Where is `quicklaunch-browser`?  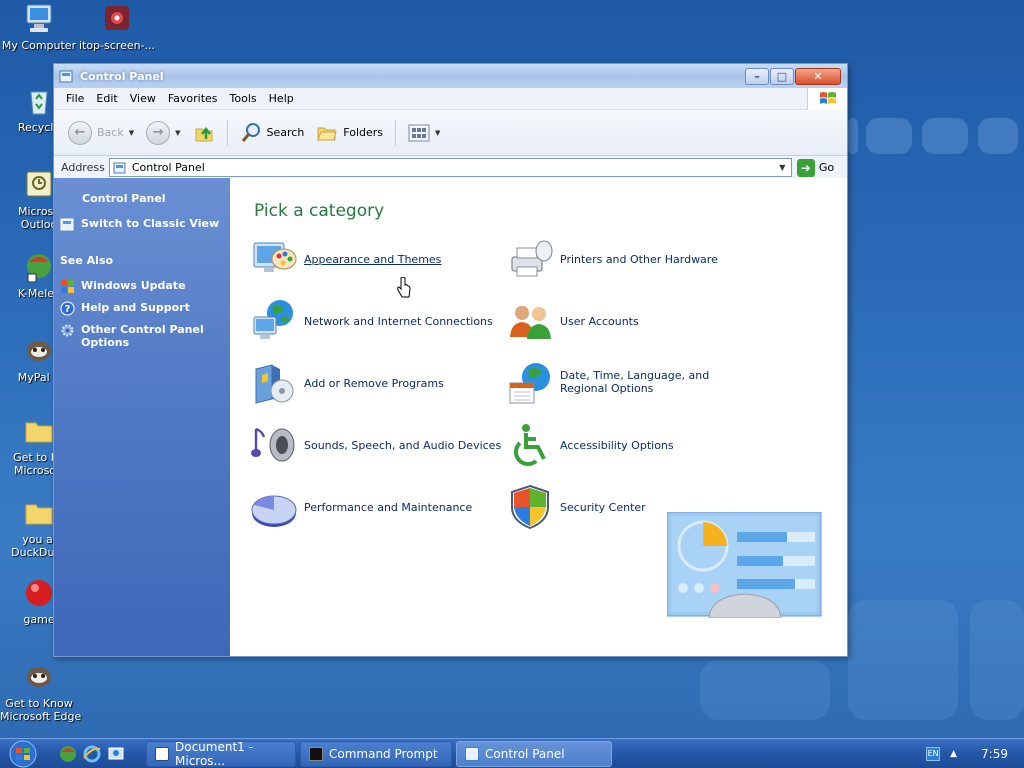
quicklaunch-browser is located at coordinates (68, 754).